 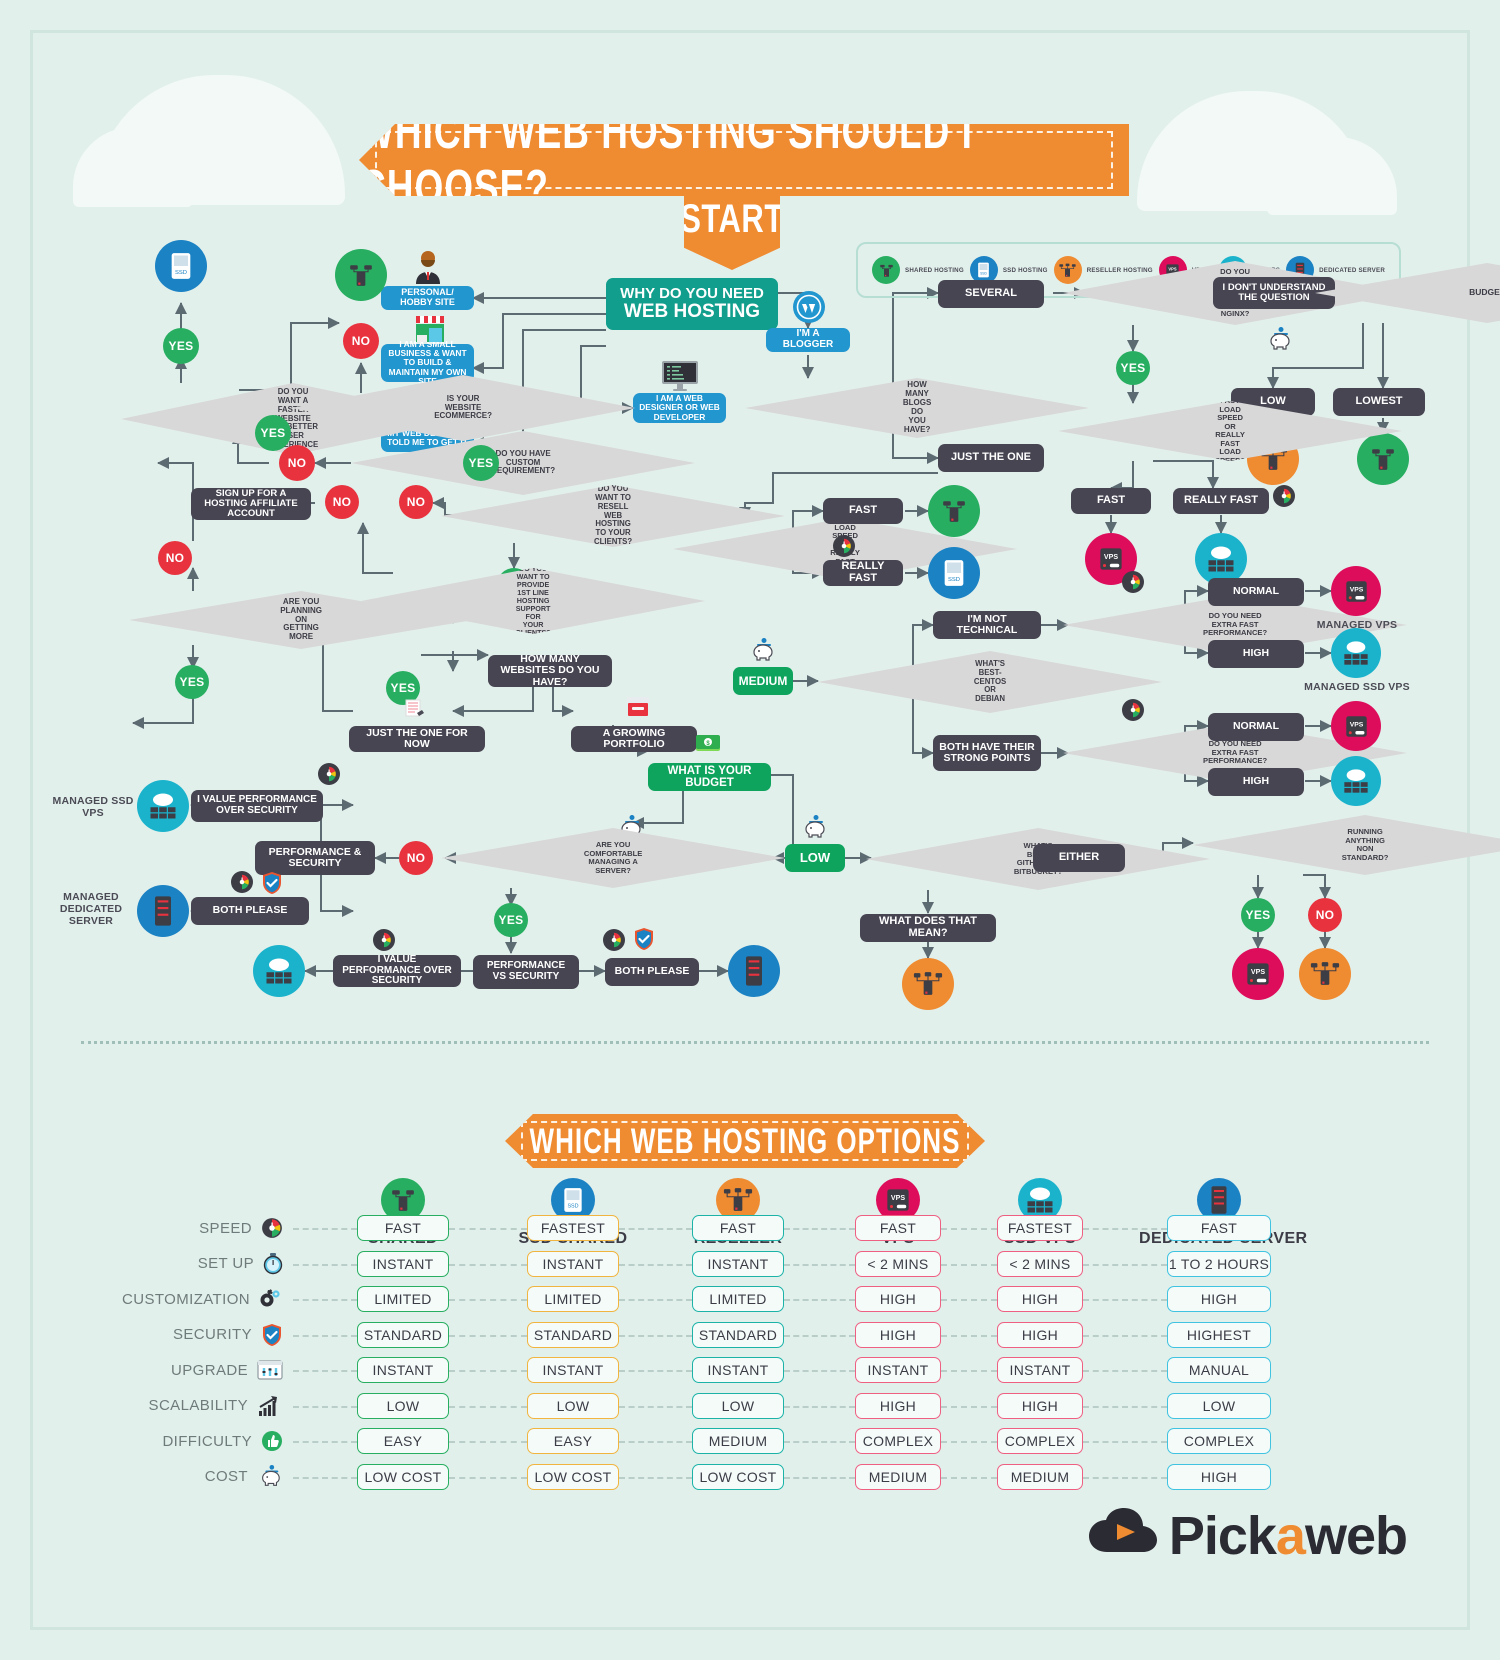 I want to click on node-low-budget-2: LOW, so click(x=815, y=858).